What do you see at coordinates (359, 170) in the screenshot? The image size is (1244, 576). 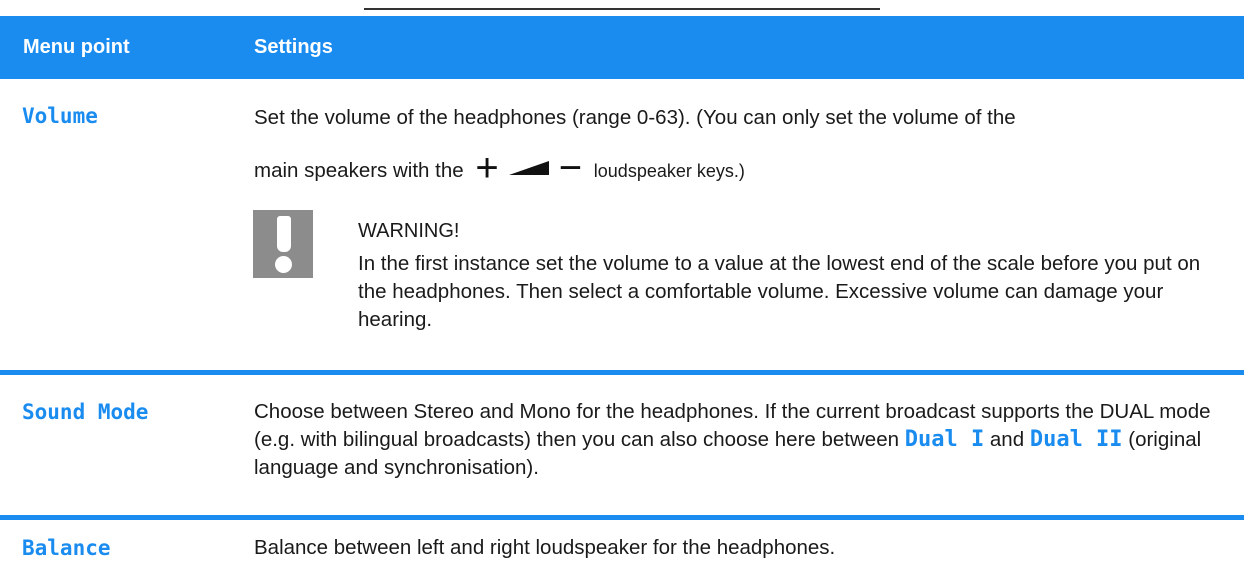 I see `volume-line2-before: main speakers with the` at bounding box center [359, 170].